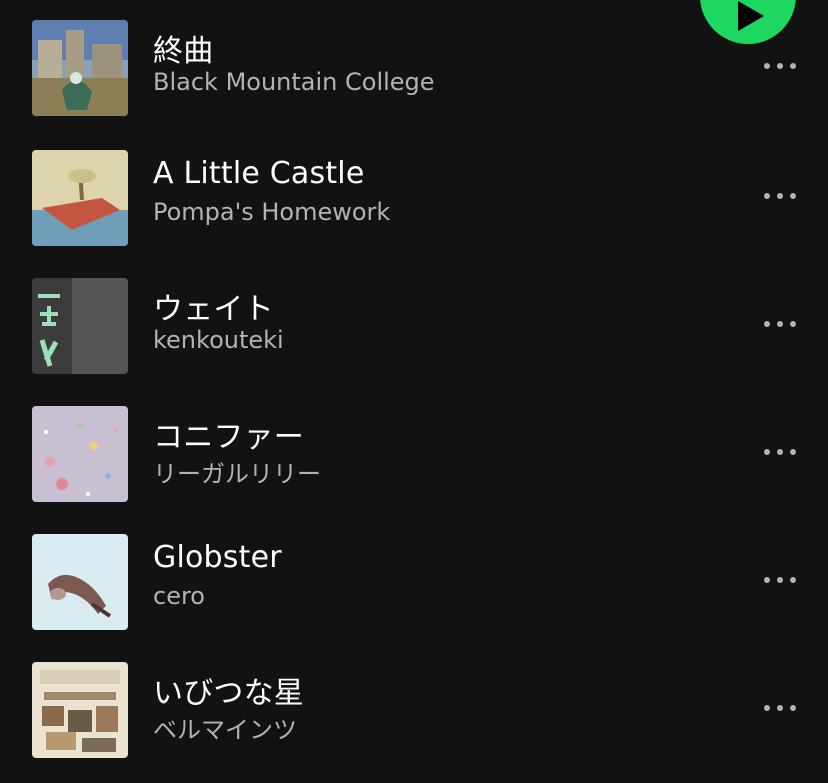 Image resolution: width=828 pixels, height=783 pixels. What do you see at coordinates (259, 173) in the screenshot?
I see `track-title: A Little Castle` at bounding box center [259, 173].